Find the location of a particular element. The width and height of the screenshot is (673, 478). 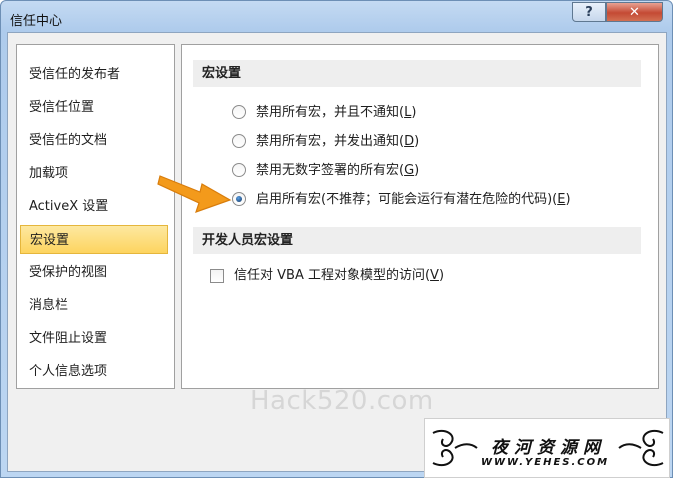

nav-item-add-ins: 加载项 is located at coordinates (94, 173).